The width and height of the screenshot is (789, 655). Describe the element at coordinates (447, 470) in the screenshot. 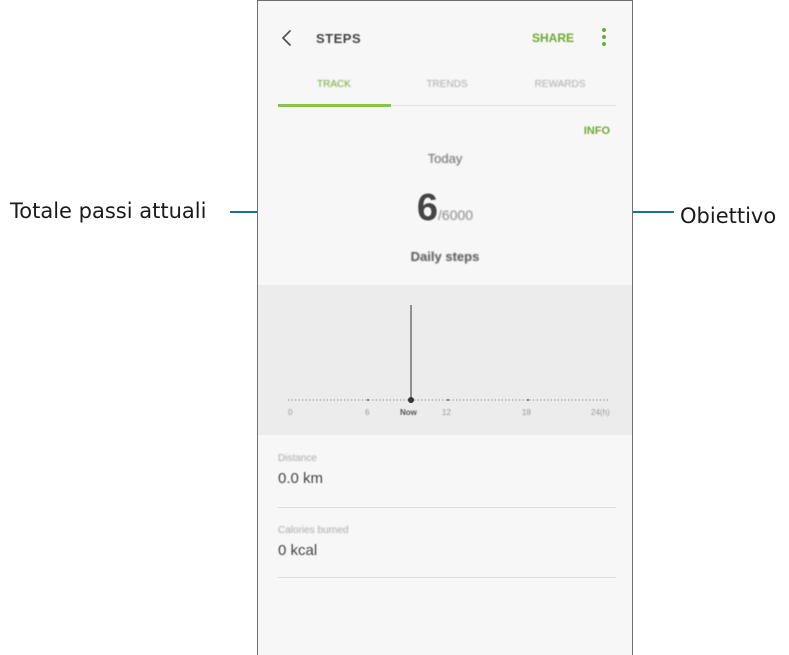

I see `distance-stat: Distance 0.0 km` at that location.